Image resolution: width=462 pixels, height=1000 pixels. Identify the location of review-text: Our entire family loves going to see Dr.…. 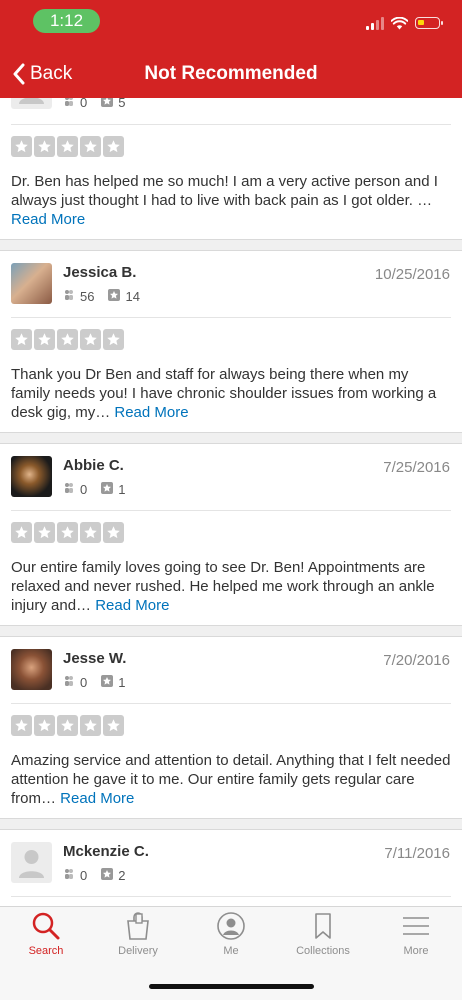
(231, 586).